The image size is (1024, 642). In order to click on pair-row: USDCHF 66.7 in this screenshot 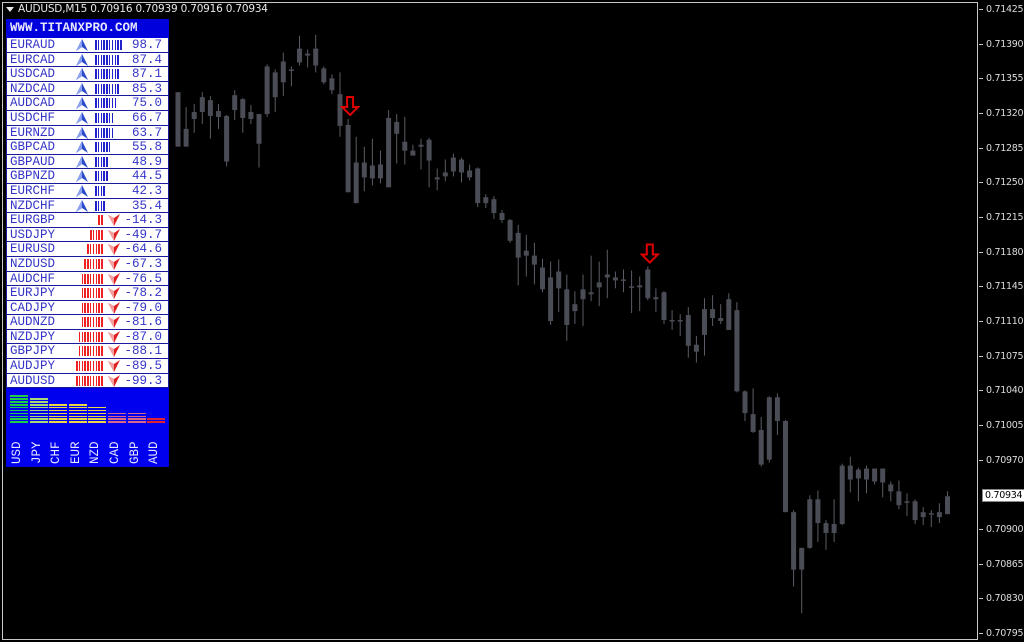, I will do `click(87, 118)`.